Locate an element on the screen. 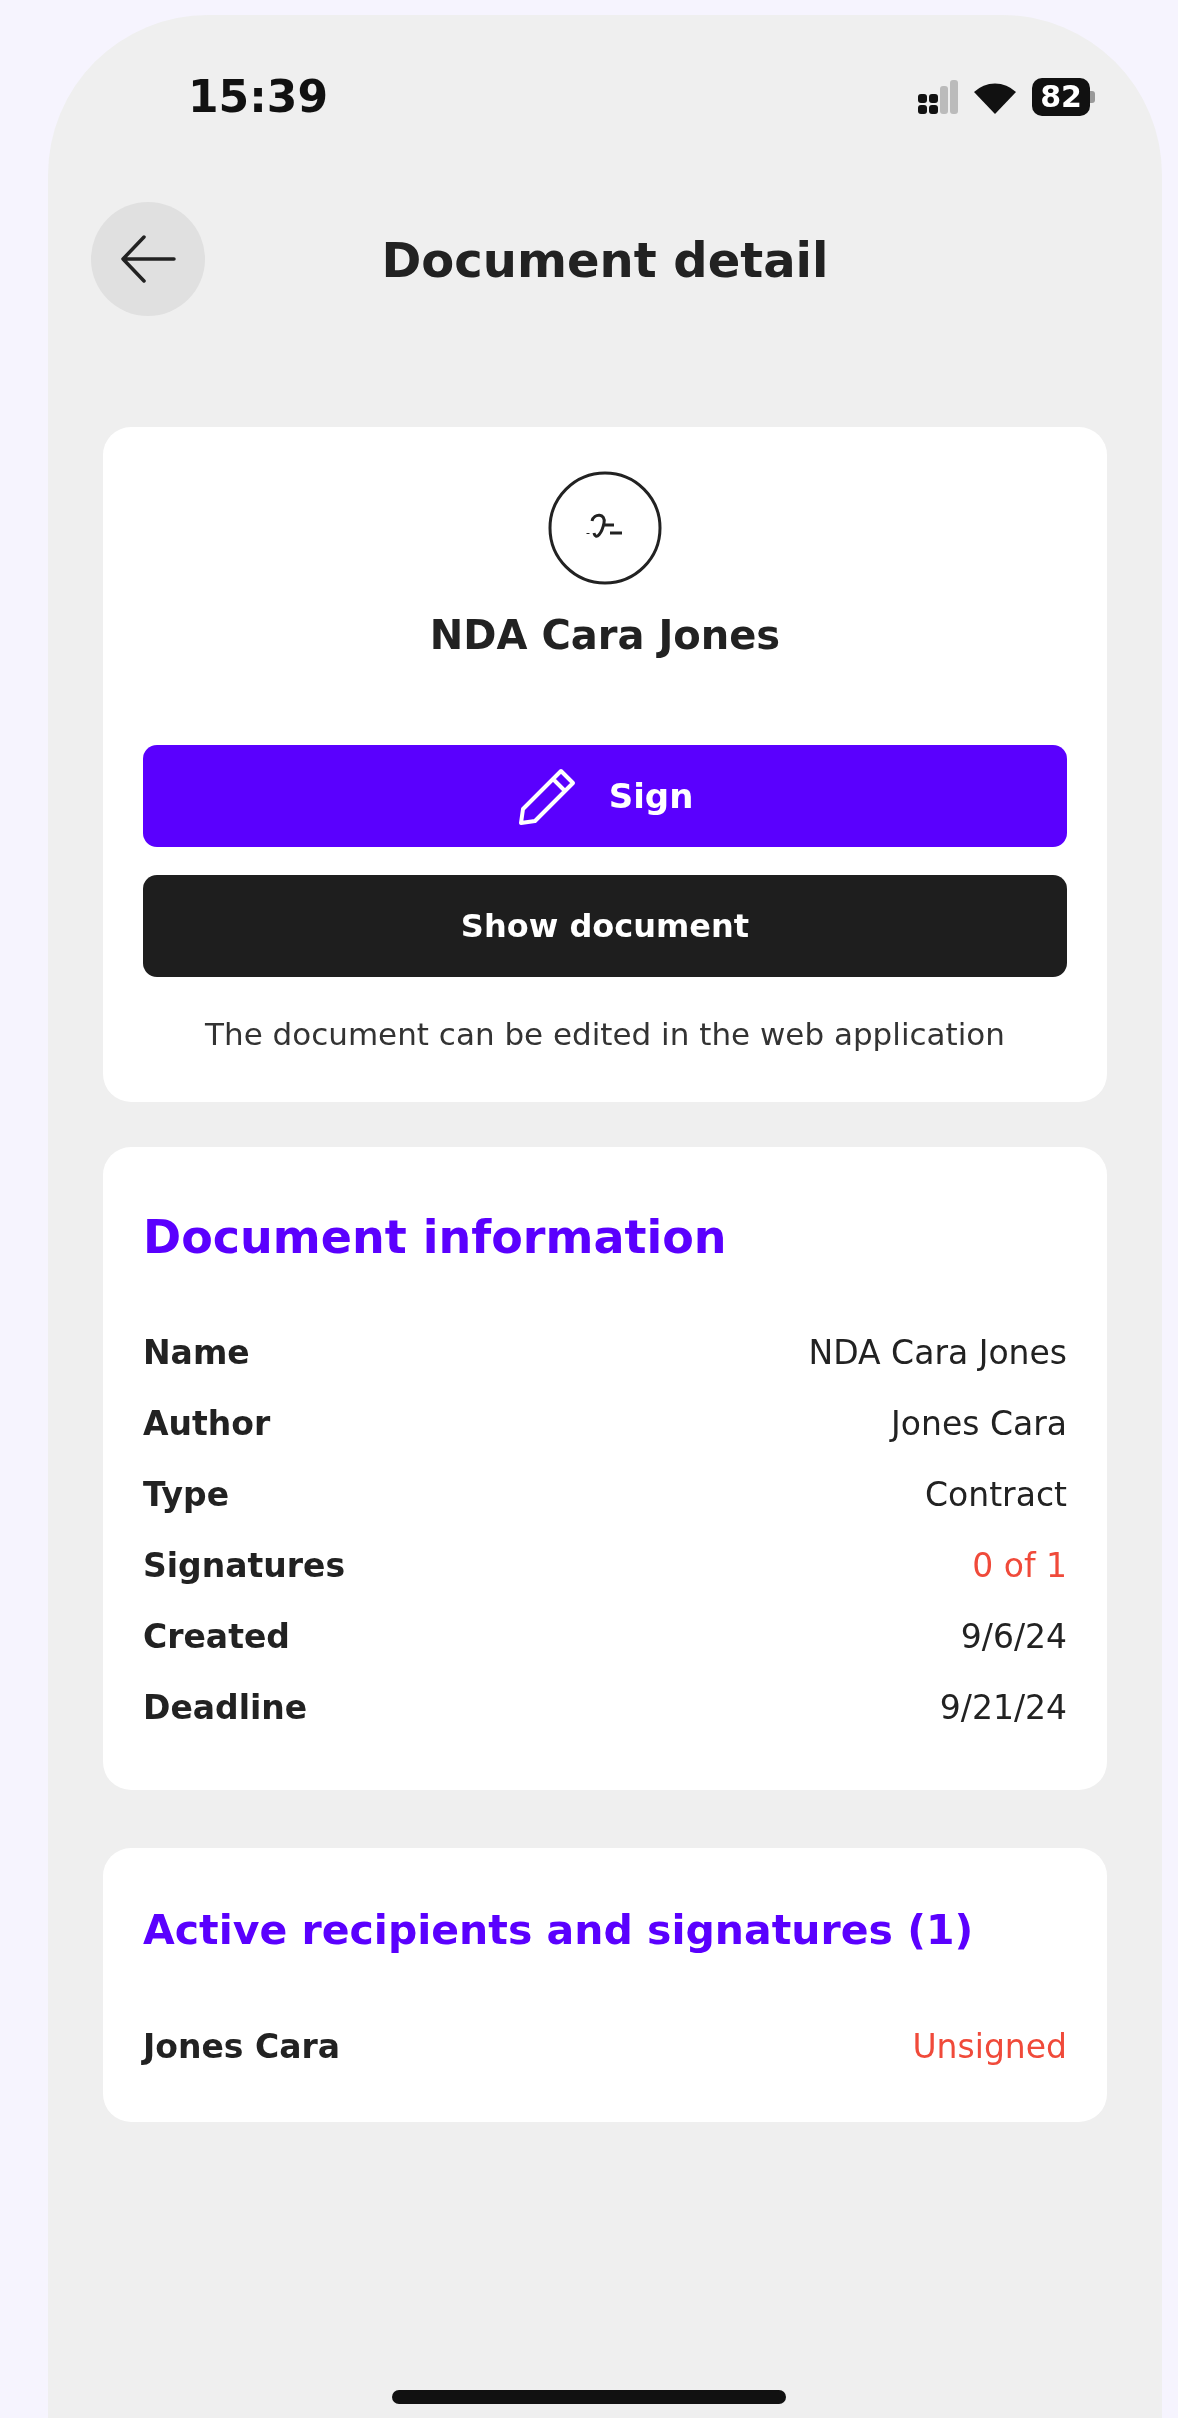 This screenshot has height=2418, width=1178. info-value: Jones Cara is located at coordinates (979, 1424).